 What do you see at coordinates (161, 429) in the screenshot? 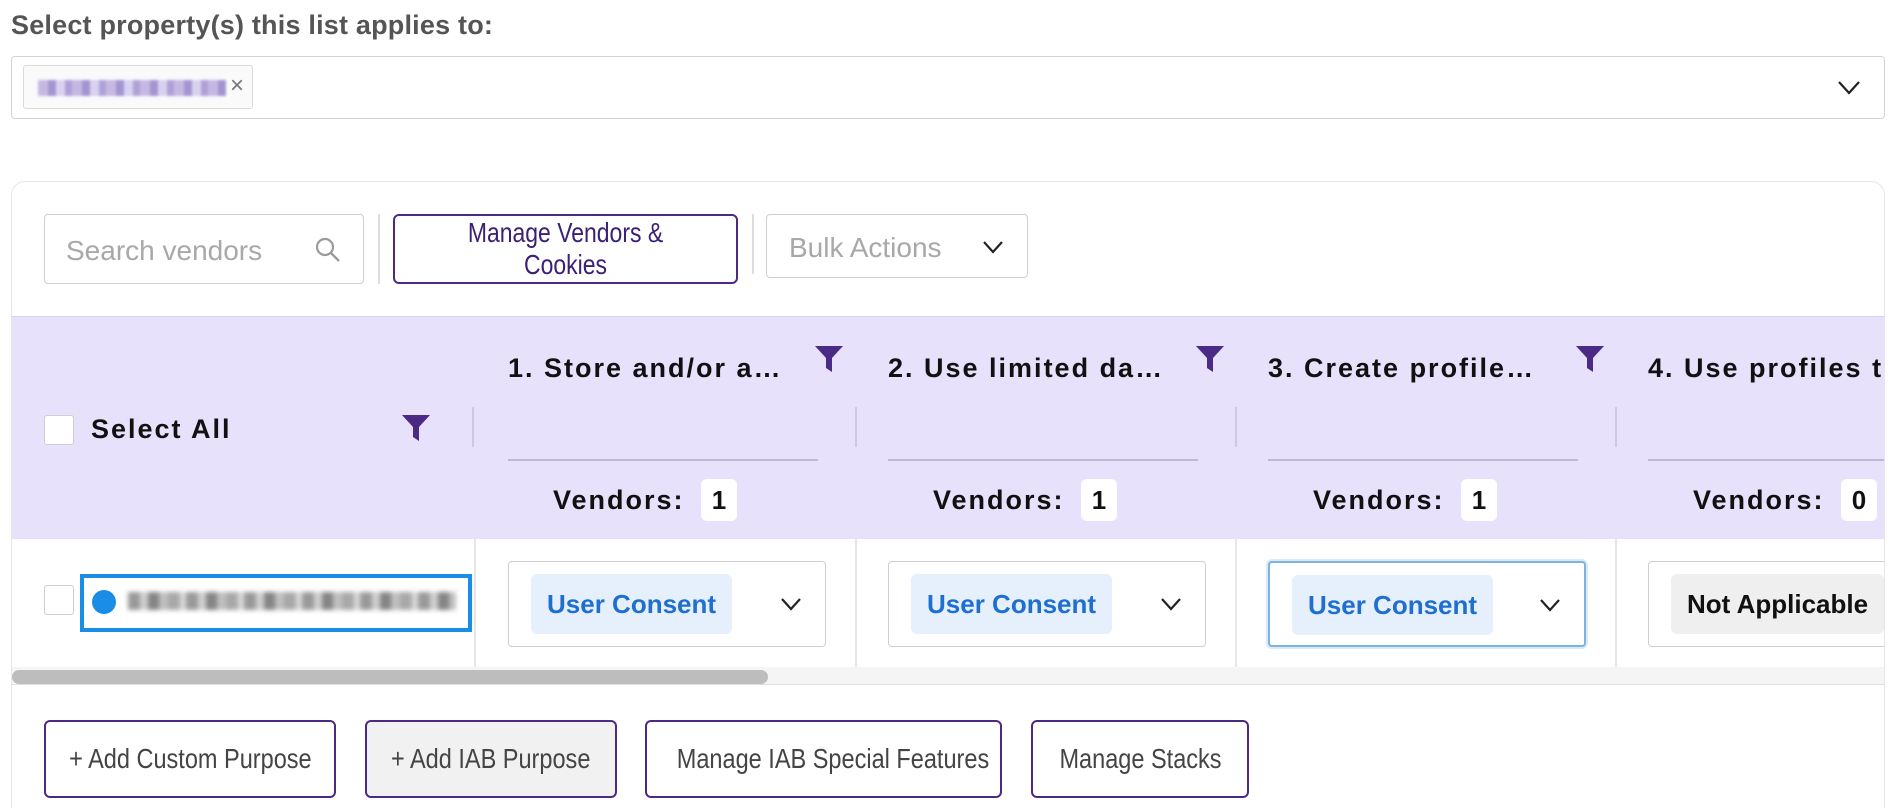
I see `select-all-label: Select All` at bounding box center [161, 429].